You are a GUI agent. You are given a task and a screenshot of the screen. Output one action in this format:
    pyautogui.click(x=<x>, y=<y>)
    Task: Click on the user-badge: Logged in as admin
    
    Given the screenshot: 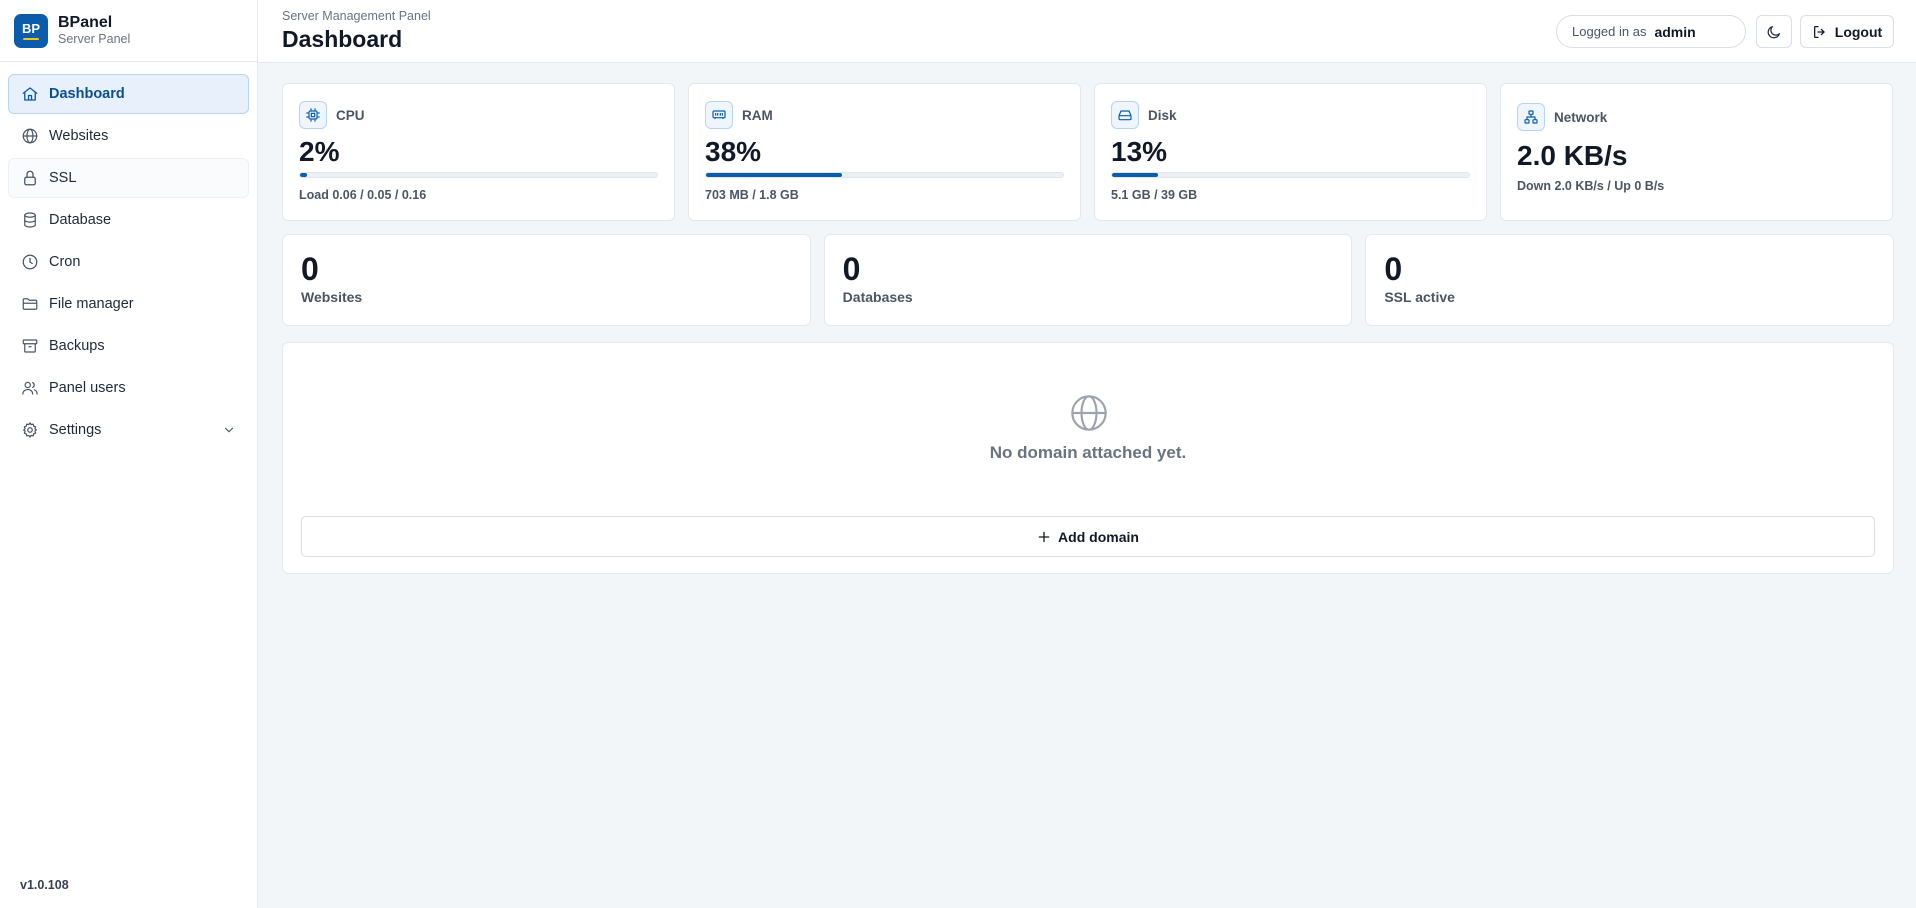 What is the action you would take?
    pyautogui.click(x=1651, y=31)
    